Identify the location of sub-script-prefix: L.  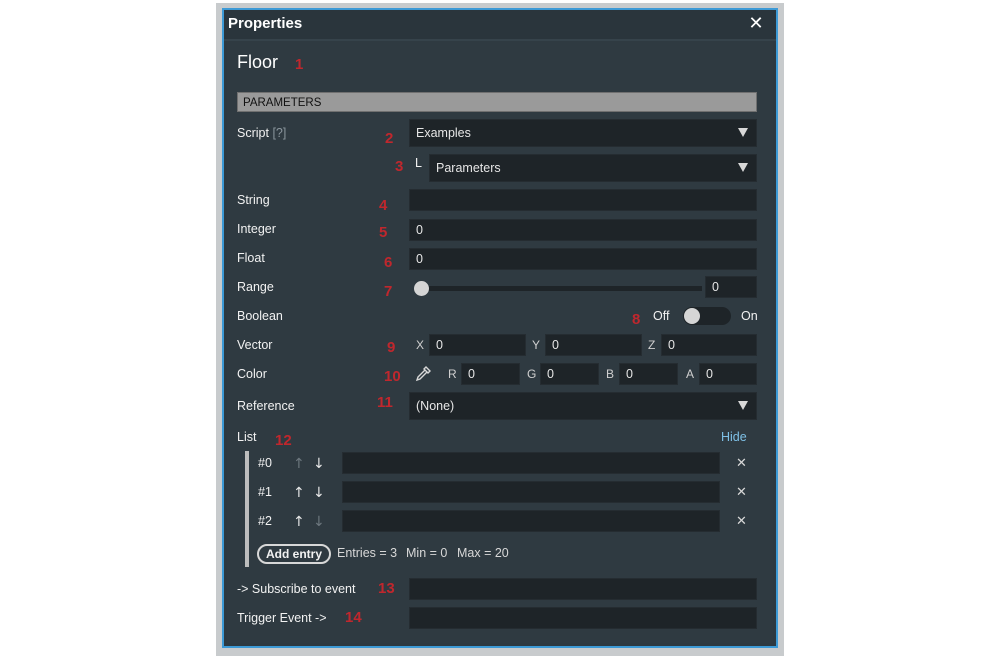
(418, 163).